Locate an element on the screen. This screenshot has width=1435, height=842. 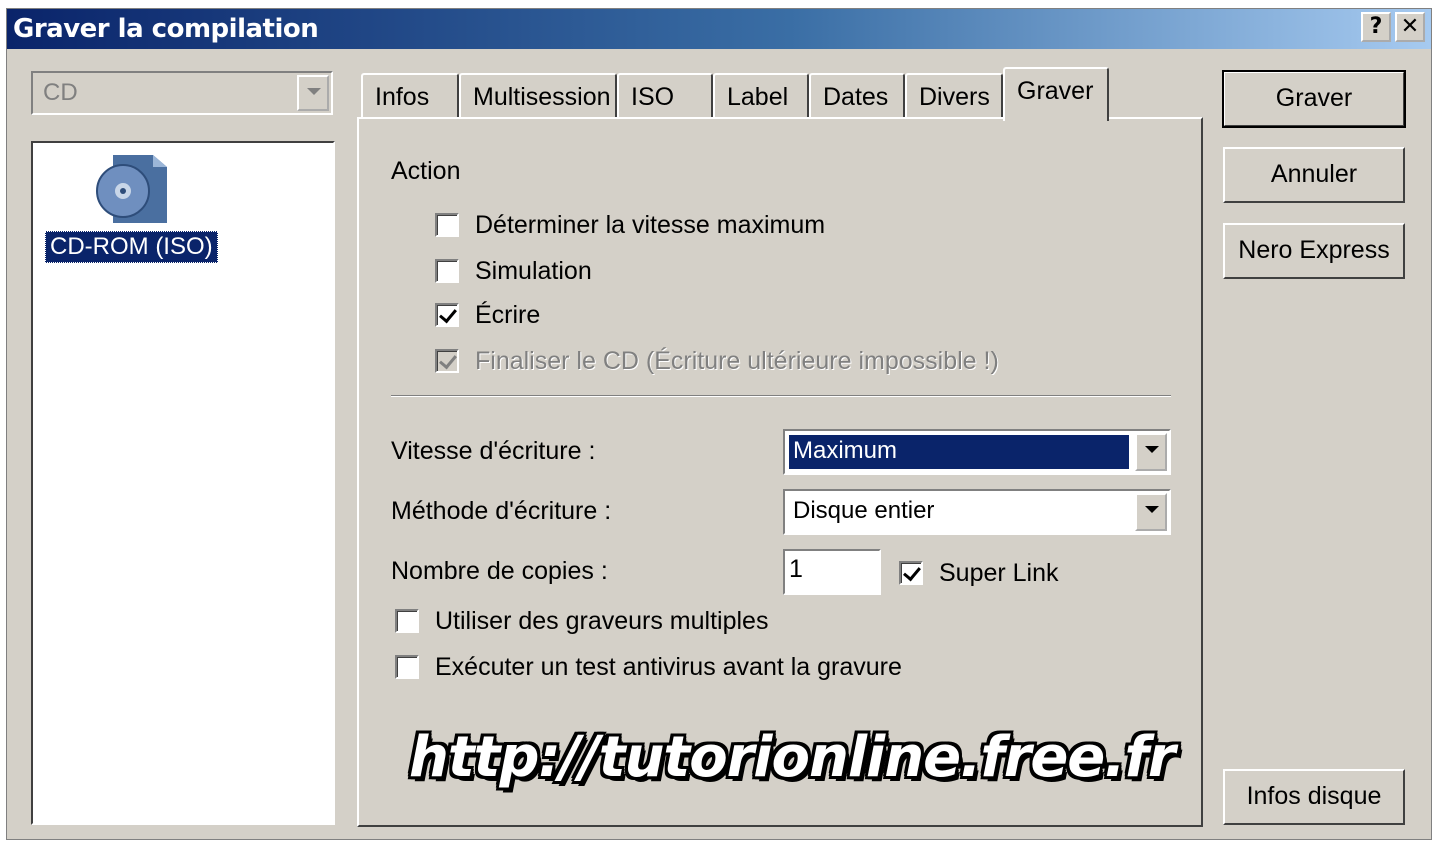
title-bar: Graver la compilation ? ✕ is located at coordinates (719, 29).